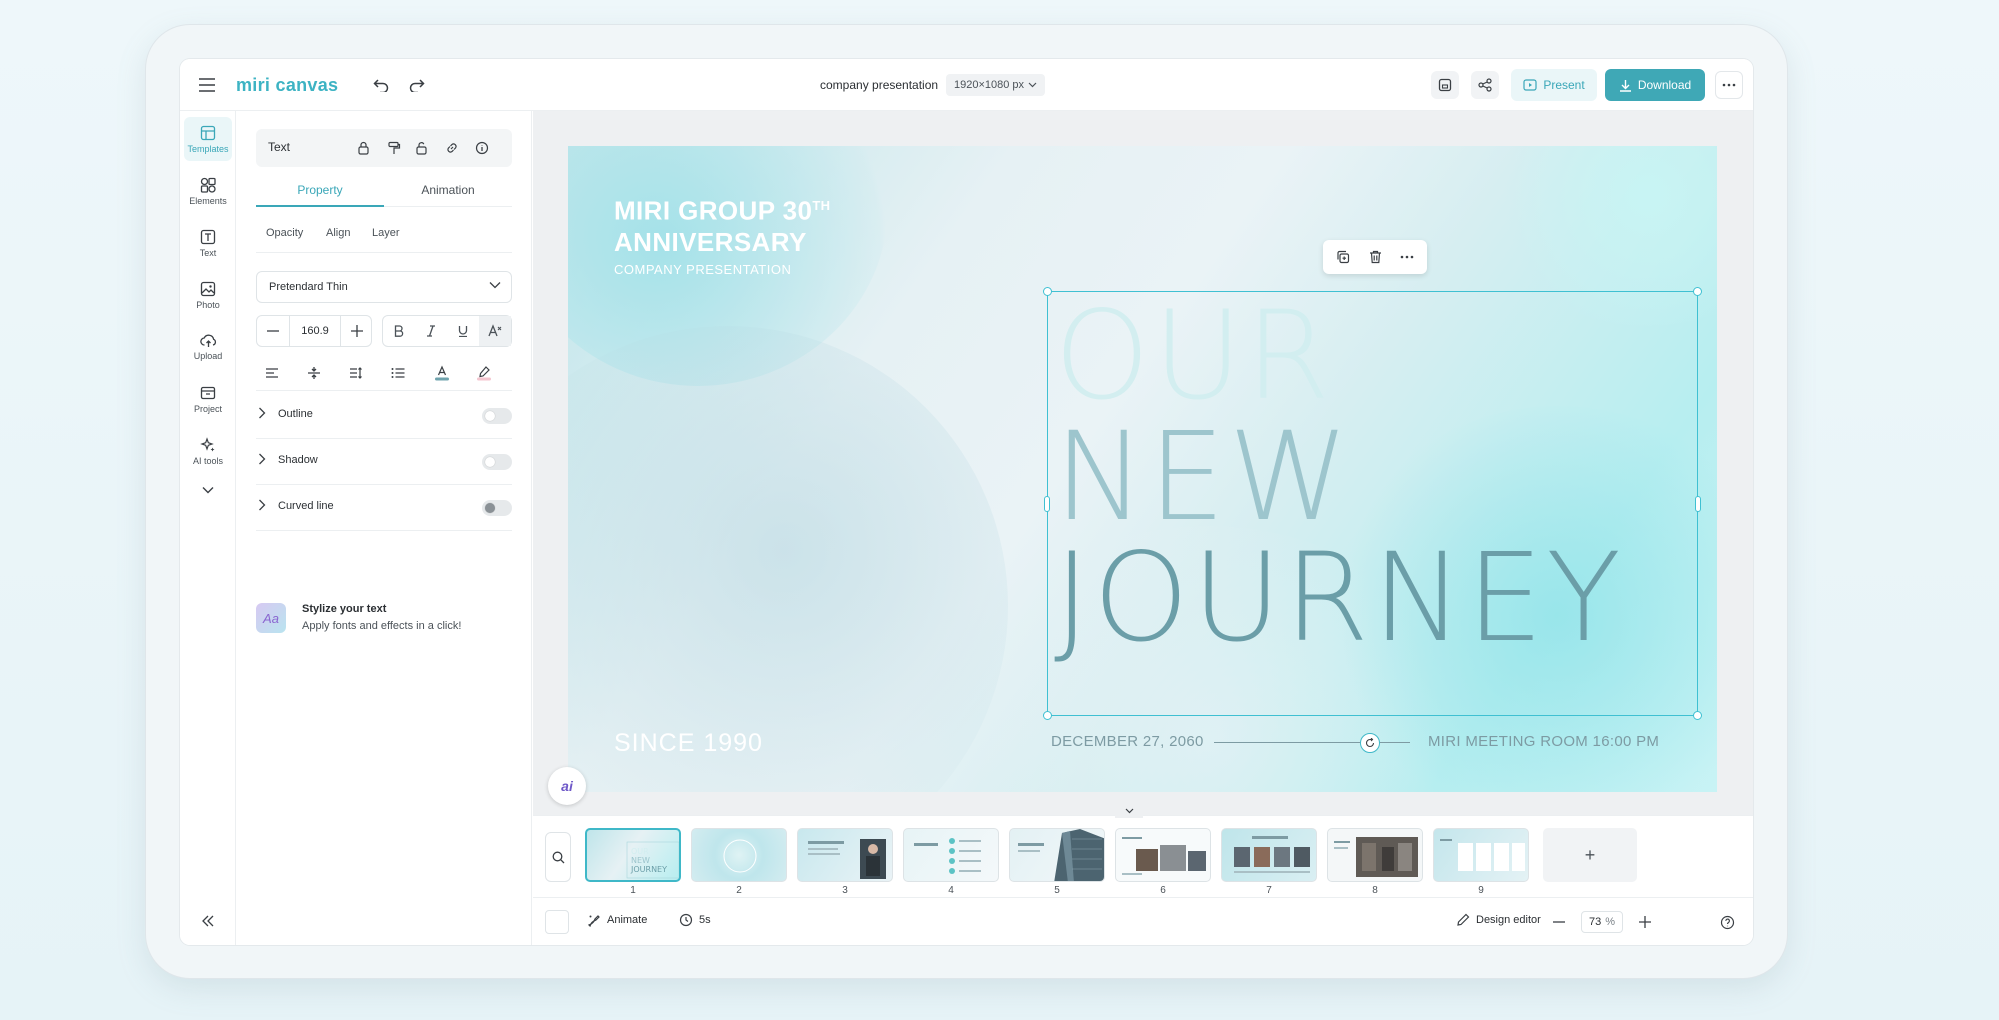 The image size is (1999, 1020). I want to click on resize-handle-top-right, so click(1697, 291).